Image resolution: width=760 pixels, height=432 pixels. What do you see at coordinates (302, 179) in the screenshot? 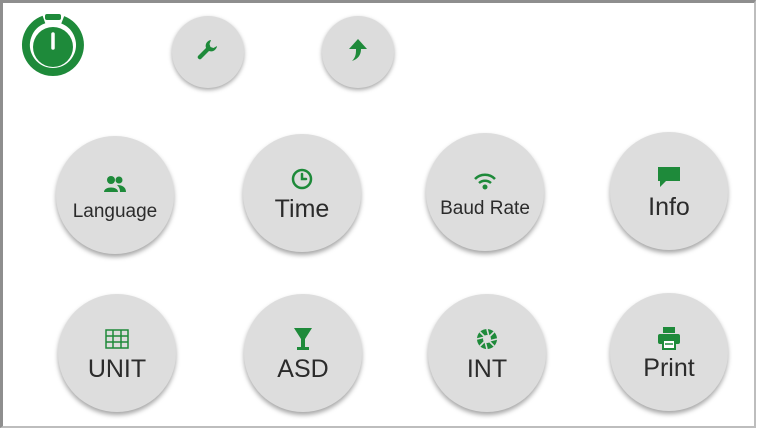
I see `clock-icon` at bounding box center [302, 179].